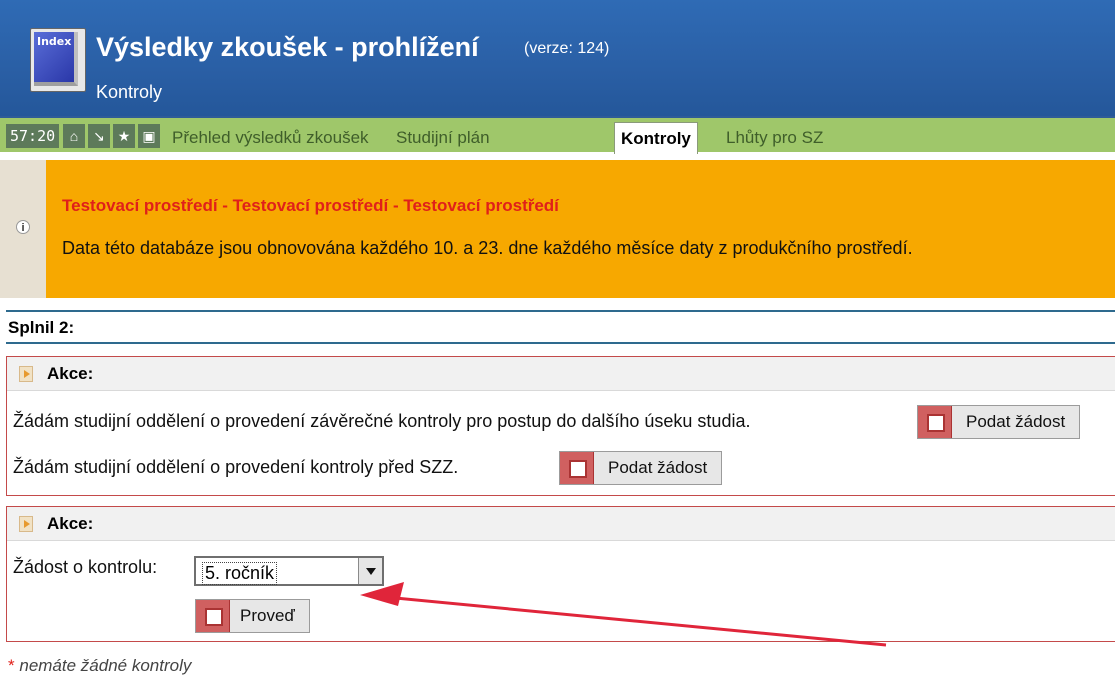 The width and height of the screenshot is (1115, 677). I want to click on star-icon: ★, so click(124, 136).